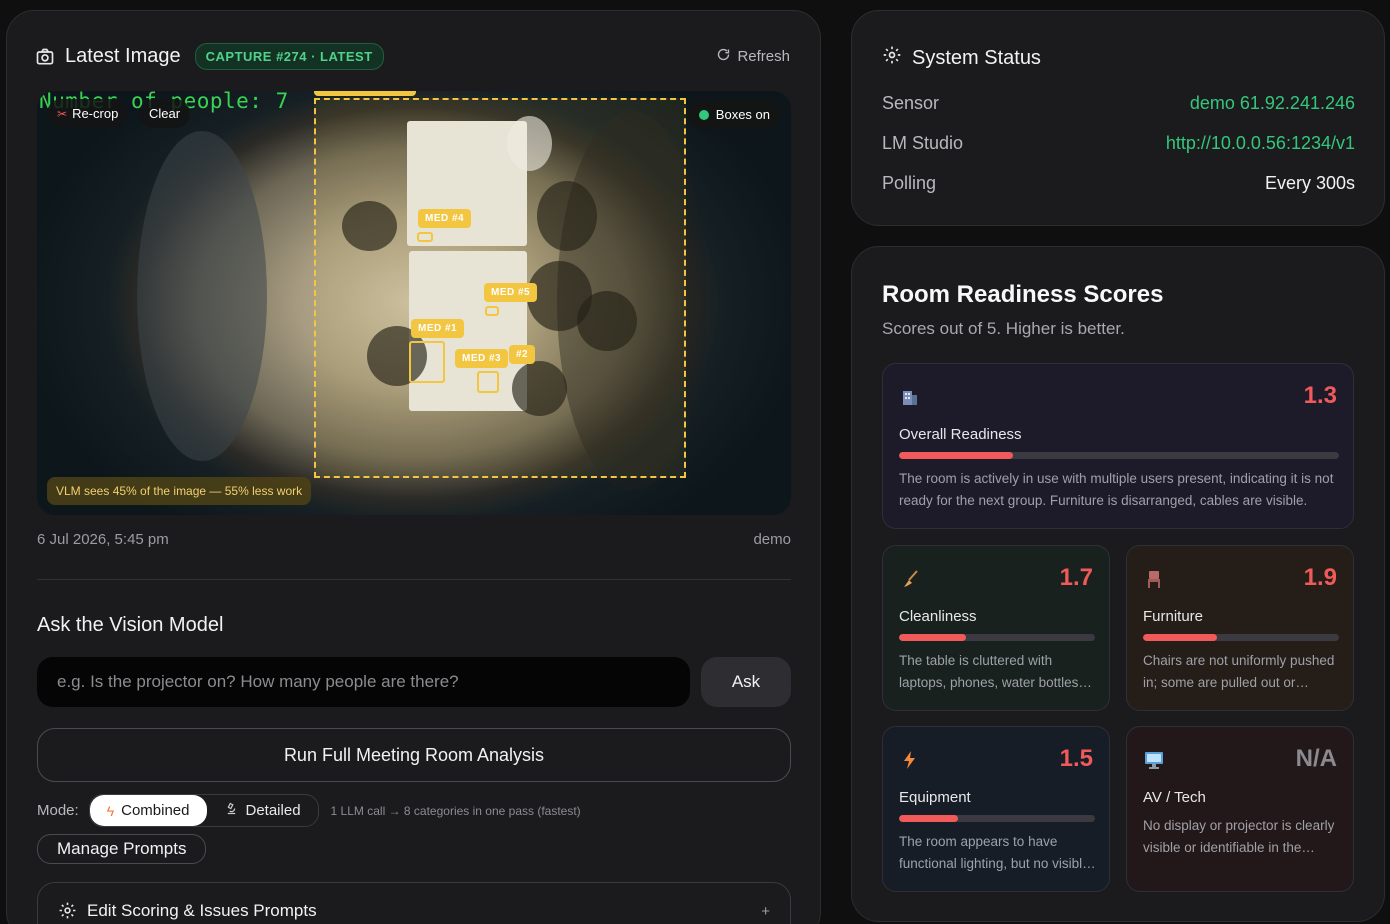 The width and height of the screenshot is (1390, 924). What do you see at coordinates (103, 539) in the screenshot?
I see `capture-timestamp: 6 Jul 2026, 5:45 pm` at bounding box center [103, 539].